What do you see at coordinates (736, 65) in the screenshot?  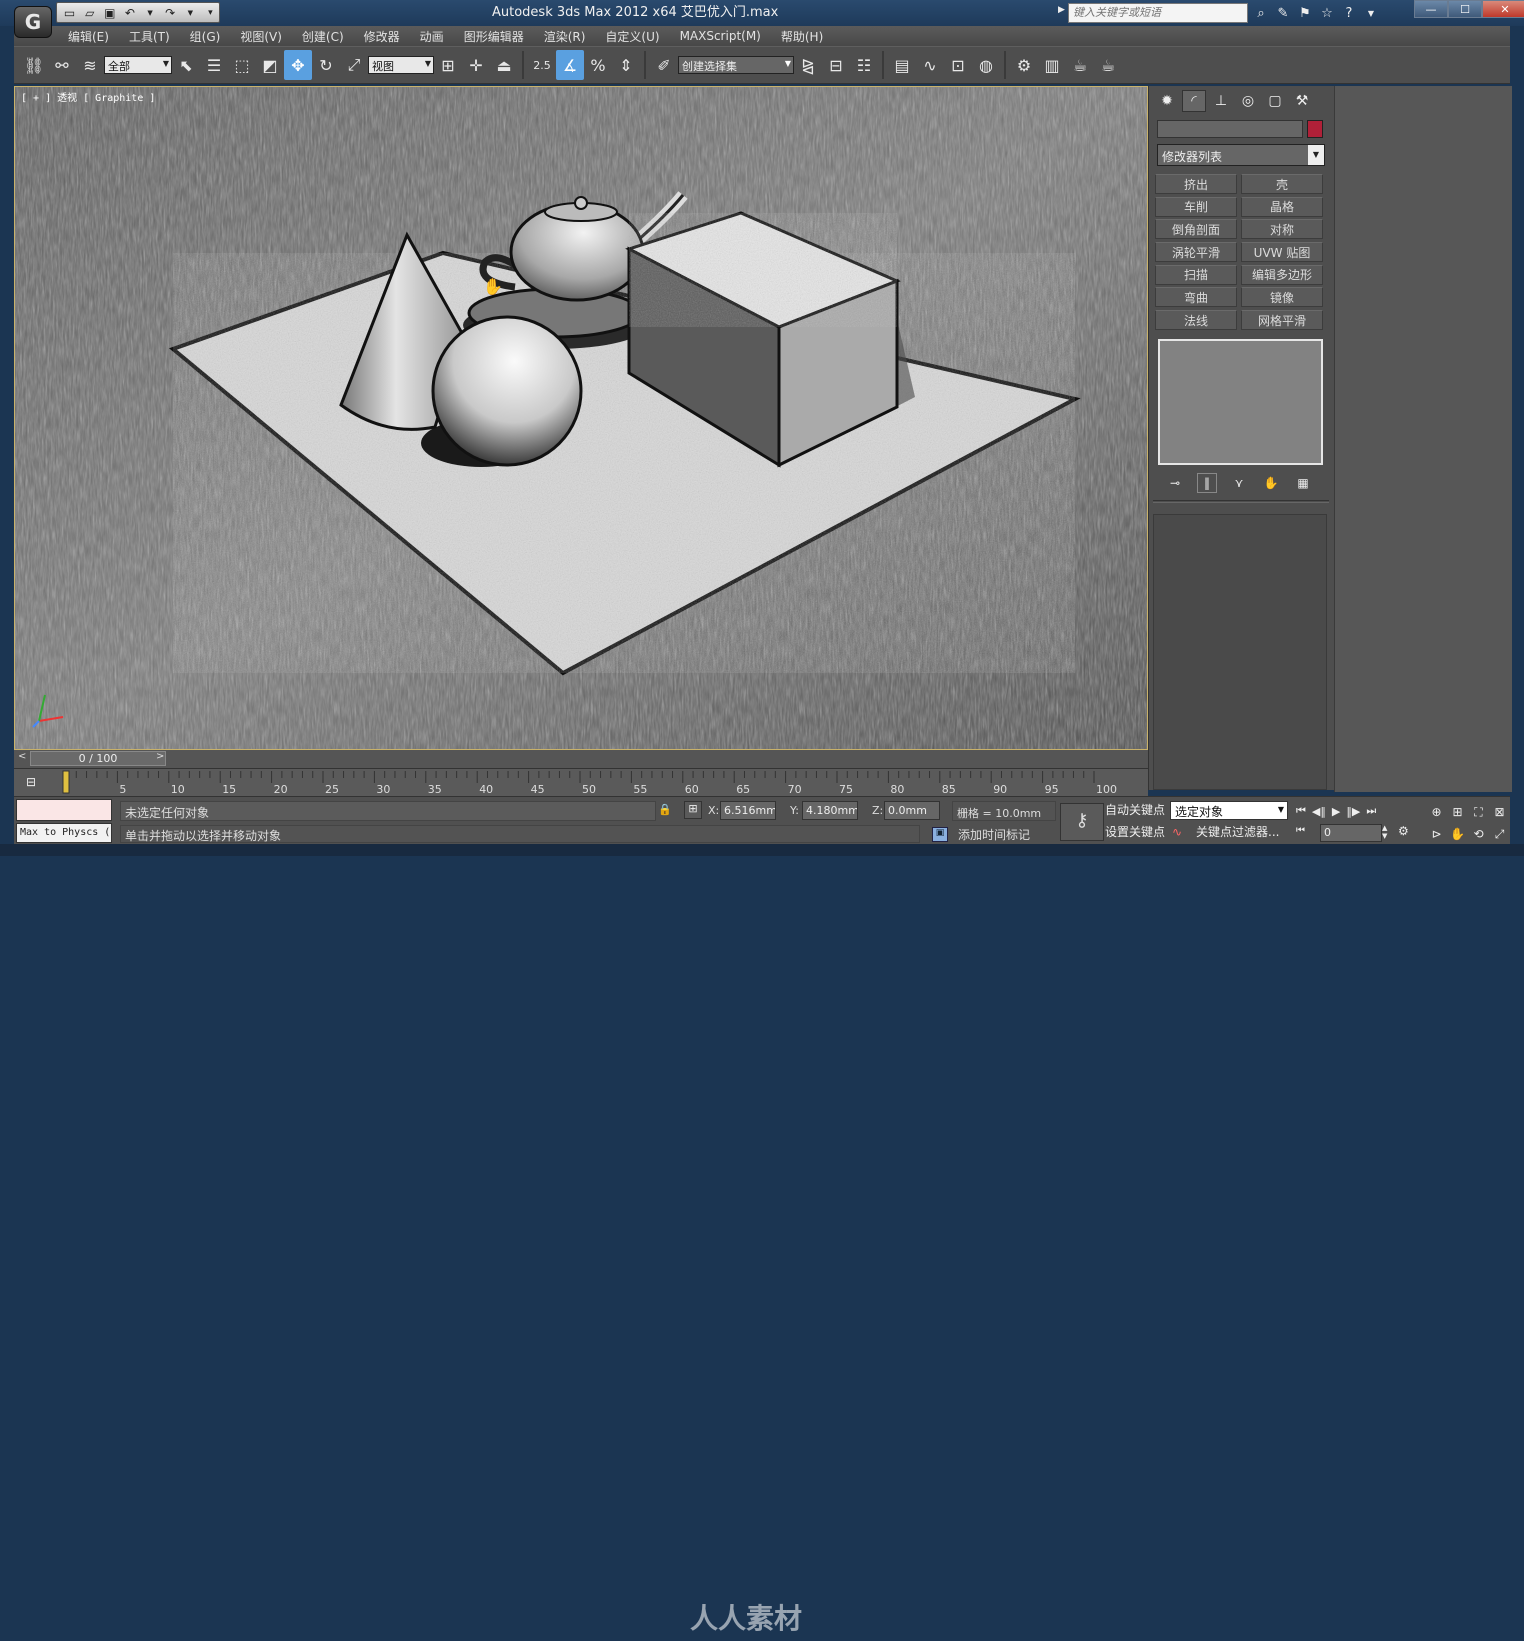 I see `named-selection-set-dropdown: 创建选择集` at bounding box center [736, 65].